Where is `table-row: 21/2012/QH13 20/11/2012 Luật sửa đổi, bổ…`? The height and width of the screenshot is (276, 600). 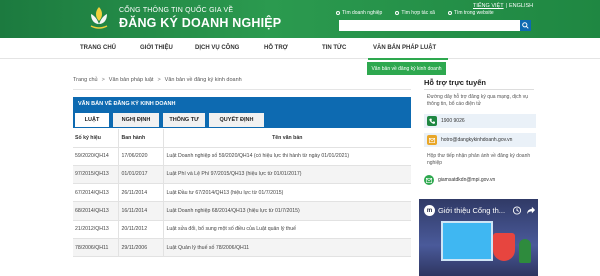 table-row: 21/2012/QH13 20/11/2012 Luật sửa đổi, bổ… is located at coordinates (242, 229).